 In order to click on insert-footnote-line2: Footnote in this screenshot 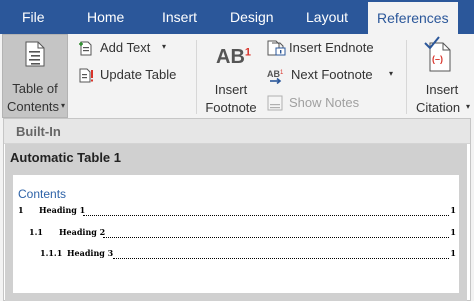, I will do `click(231, 107)`.